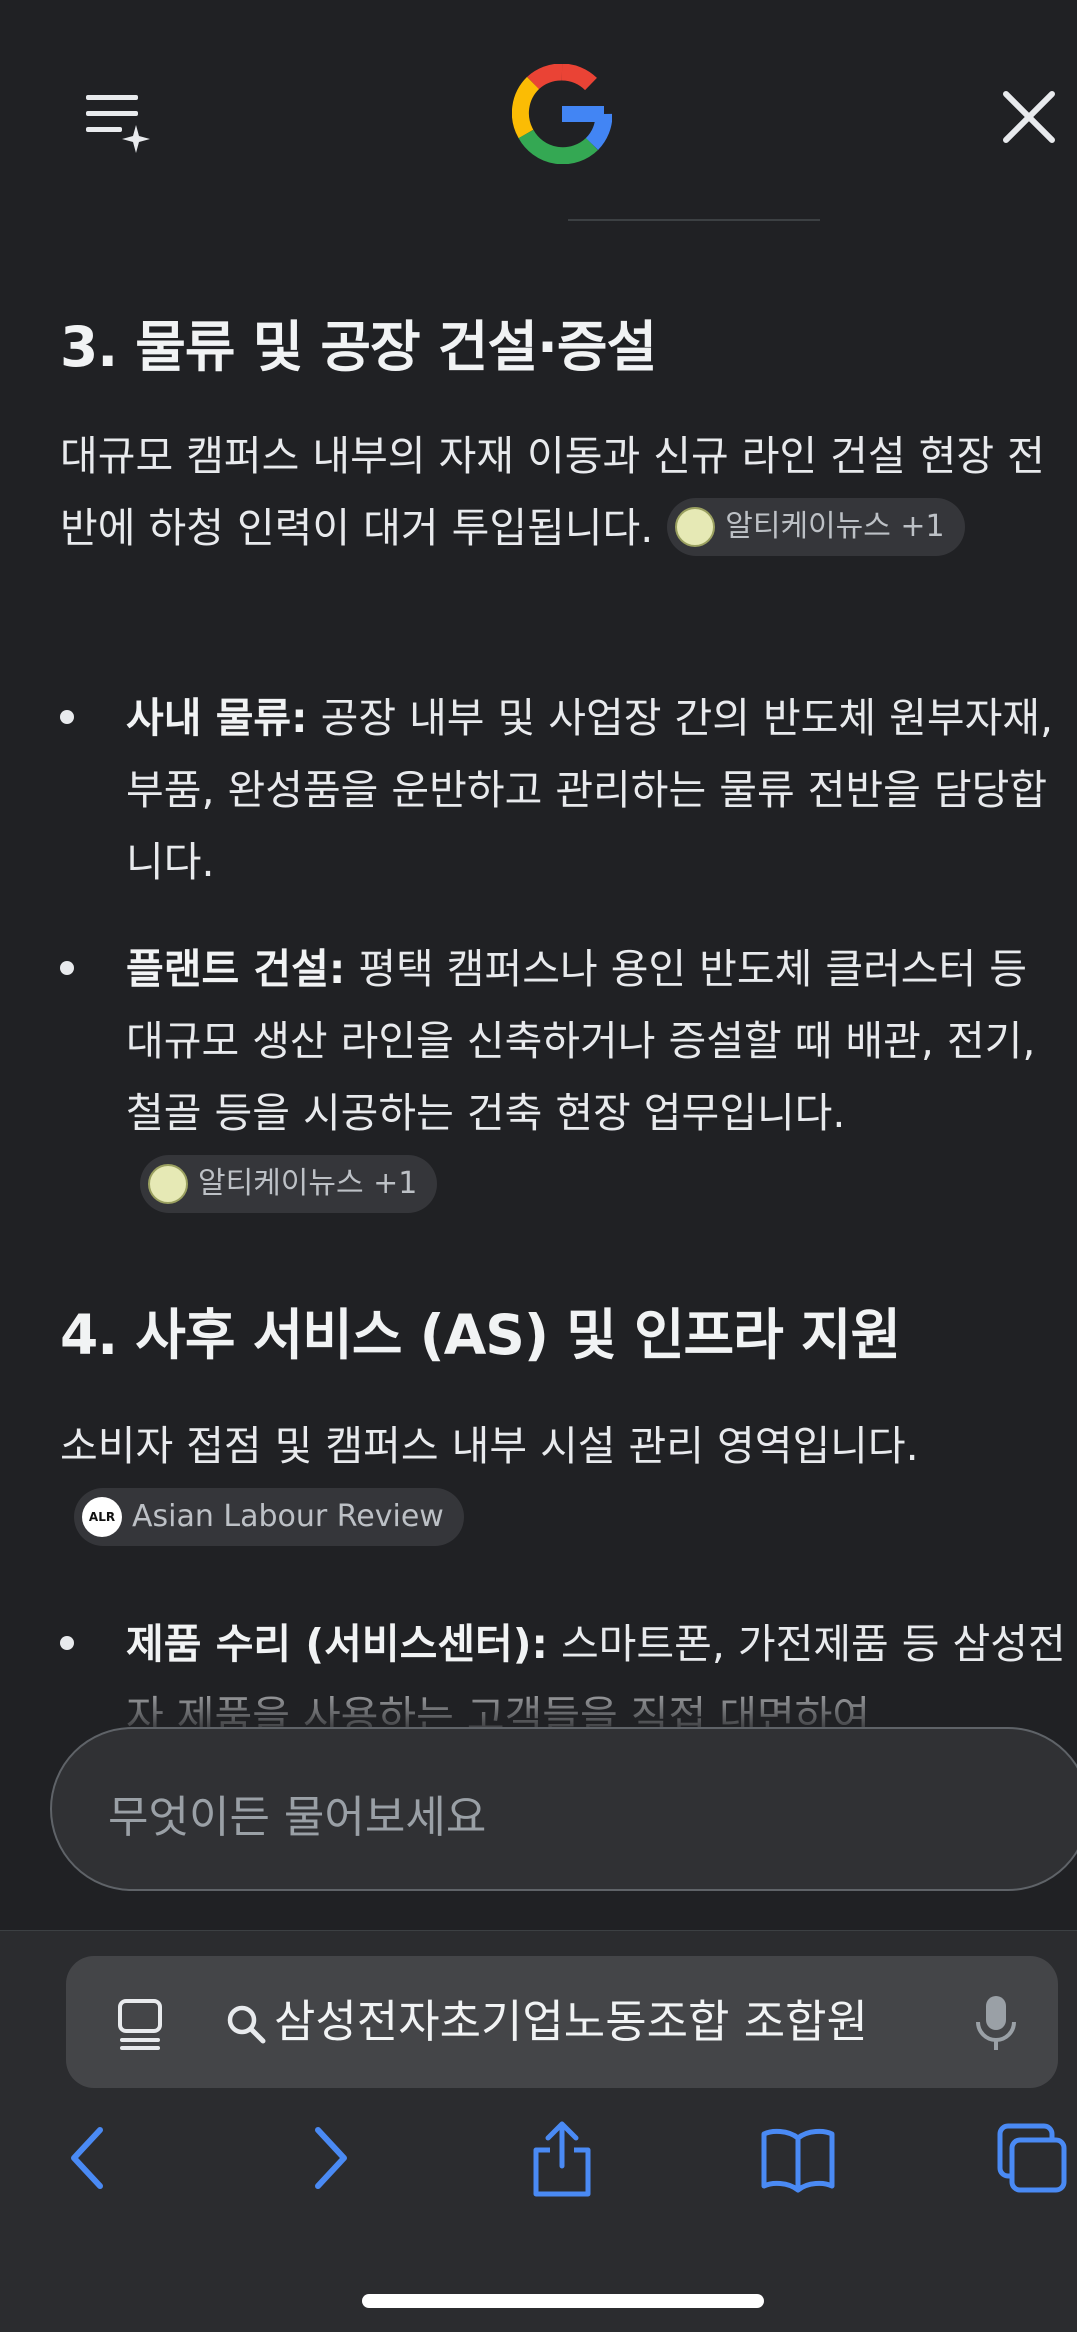 The width and height of the screenshot is (1077, 2332). I want to click on ask-placeholder: 무엇이든 물어보세요, so click(297, 1817).